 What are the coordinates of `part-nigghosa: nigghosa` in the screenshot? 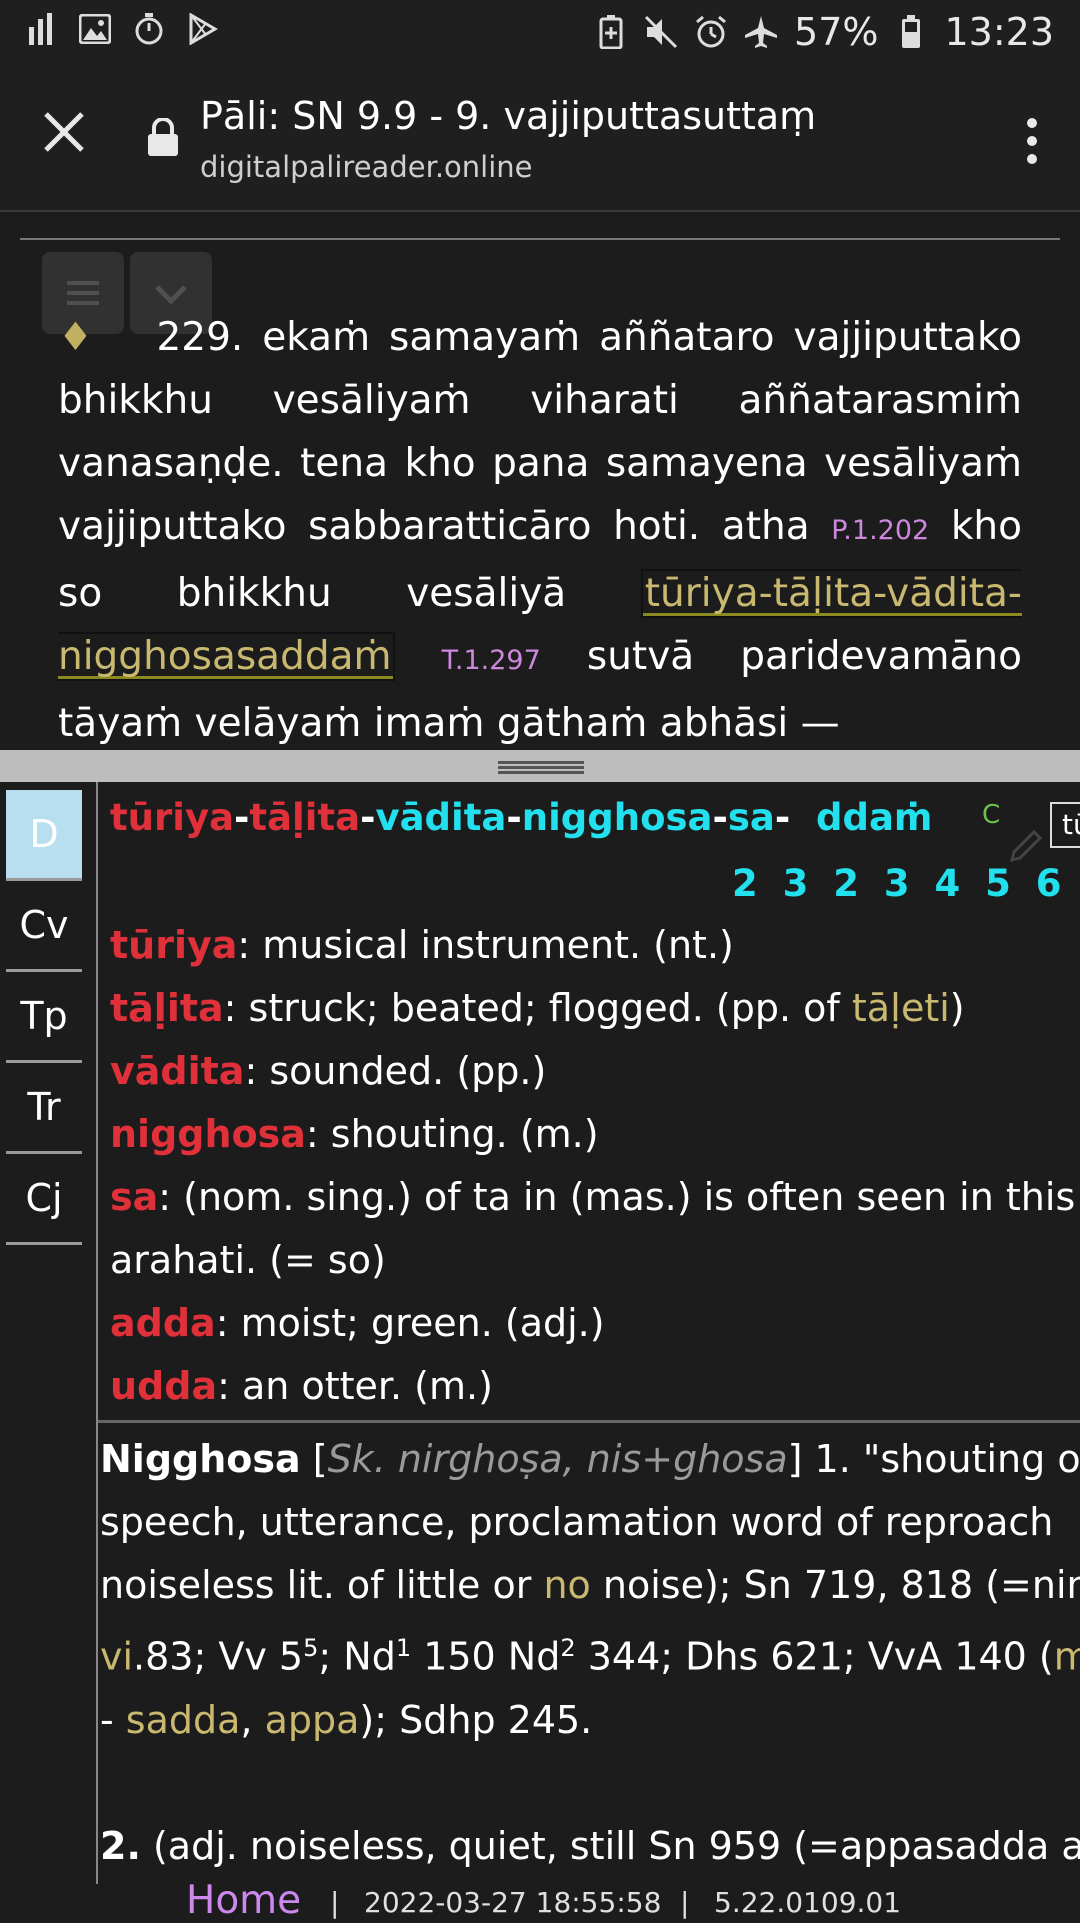 It's located at (617, 817).